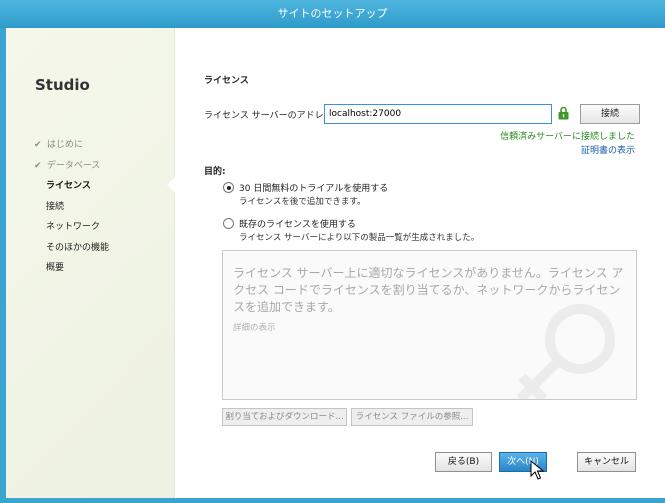  What do you see at coordinates (332, 14) in the screenshot?
I see `window-title: サイトのセットアップ` at bounding box center [332, 14].